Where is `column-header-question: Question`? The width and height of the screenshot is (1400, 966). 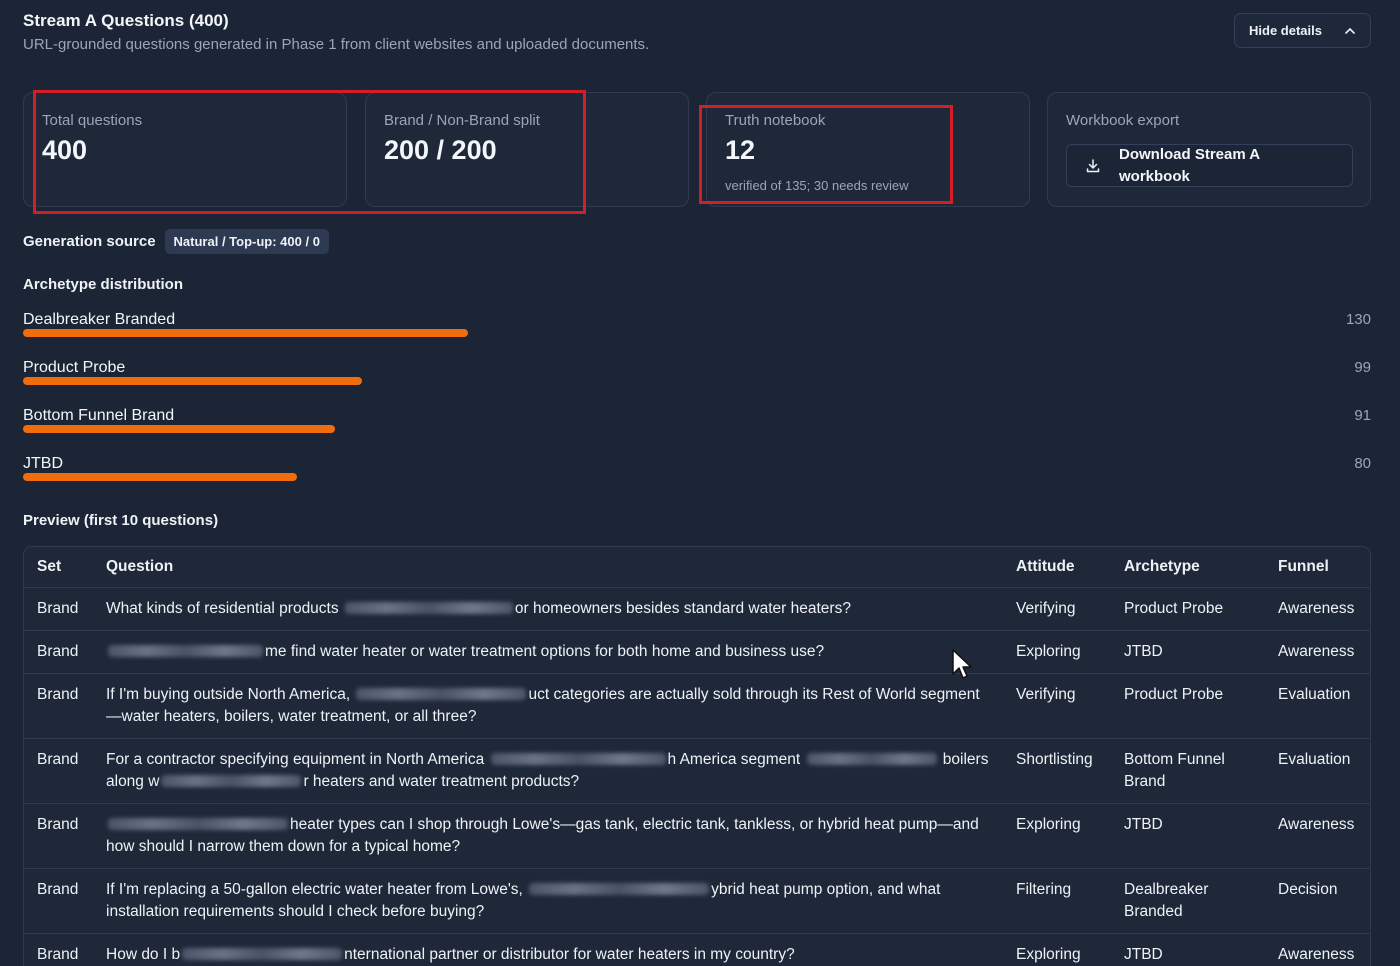
column-header-question: Question is located at coordinates (548, 567).